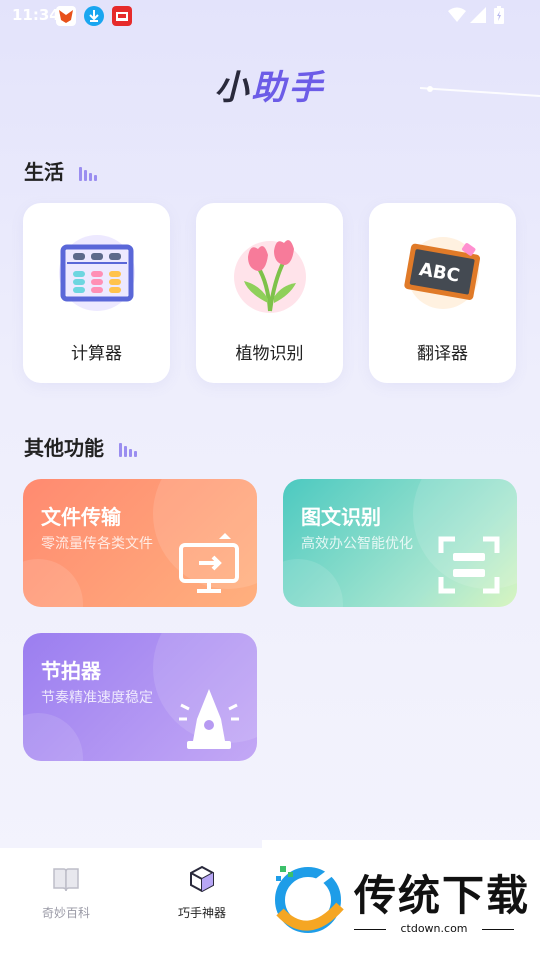 The width and height of the screenshot is (540, 960). Describe the element at coordinates (81, 517) in the screenshot. I see `feature-title: 文件传输` at that location.